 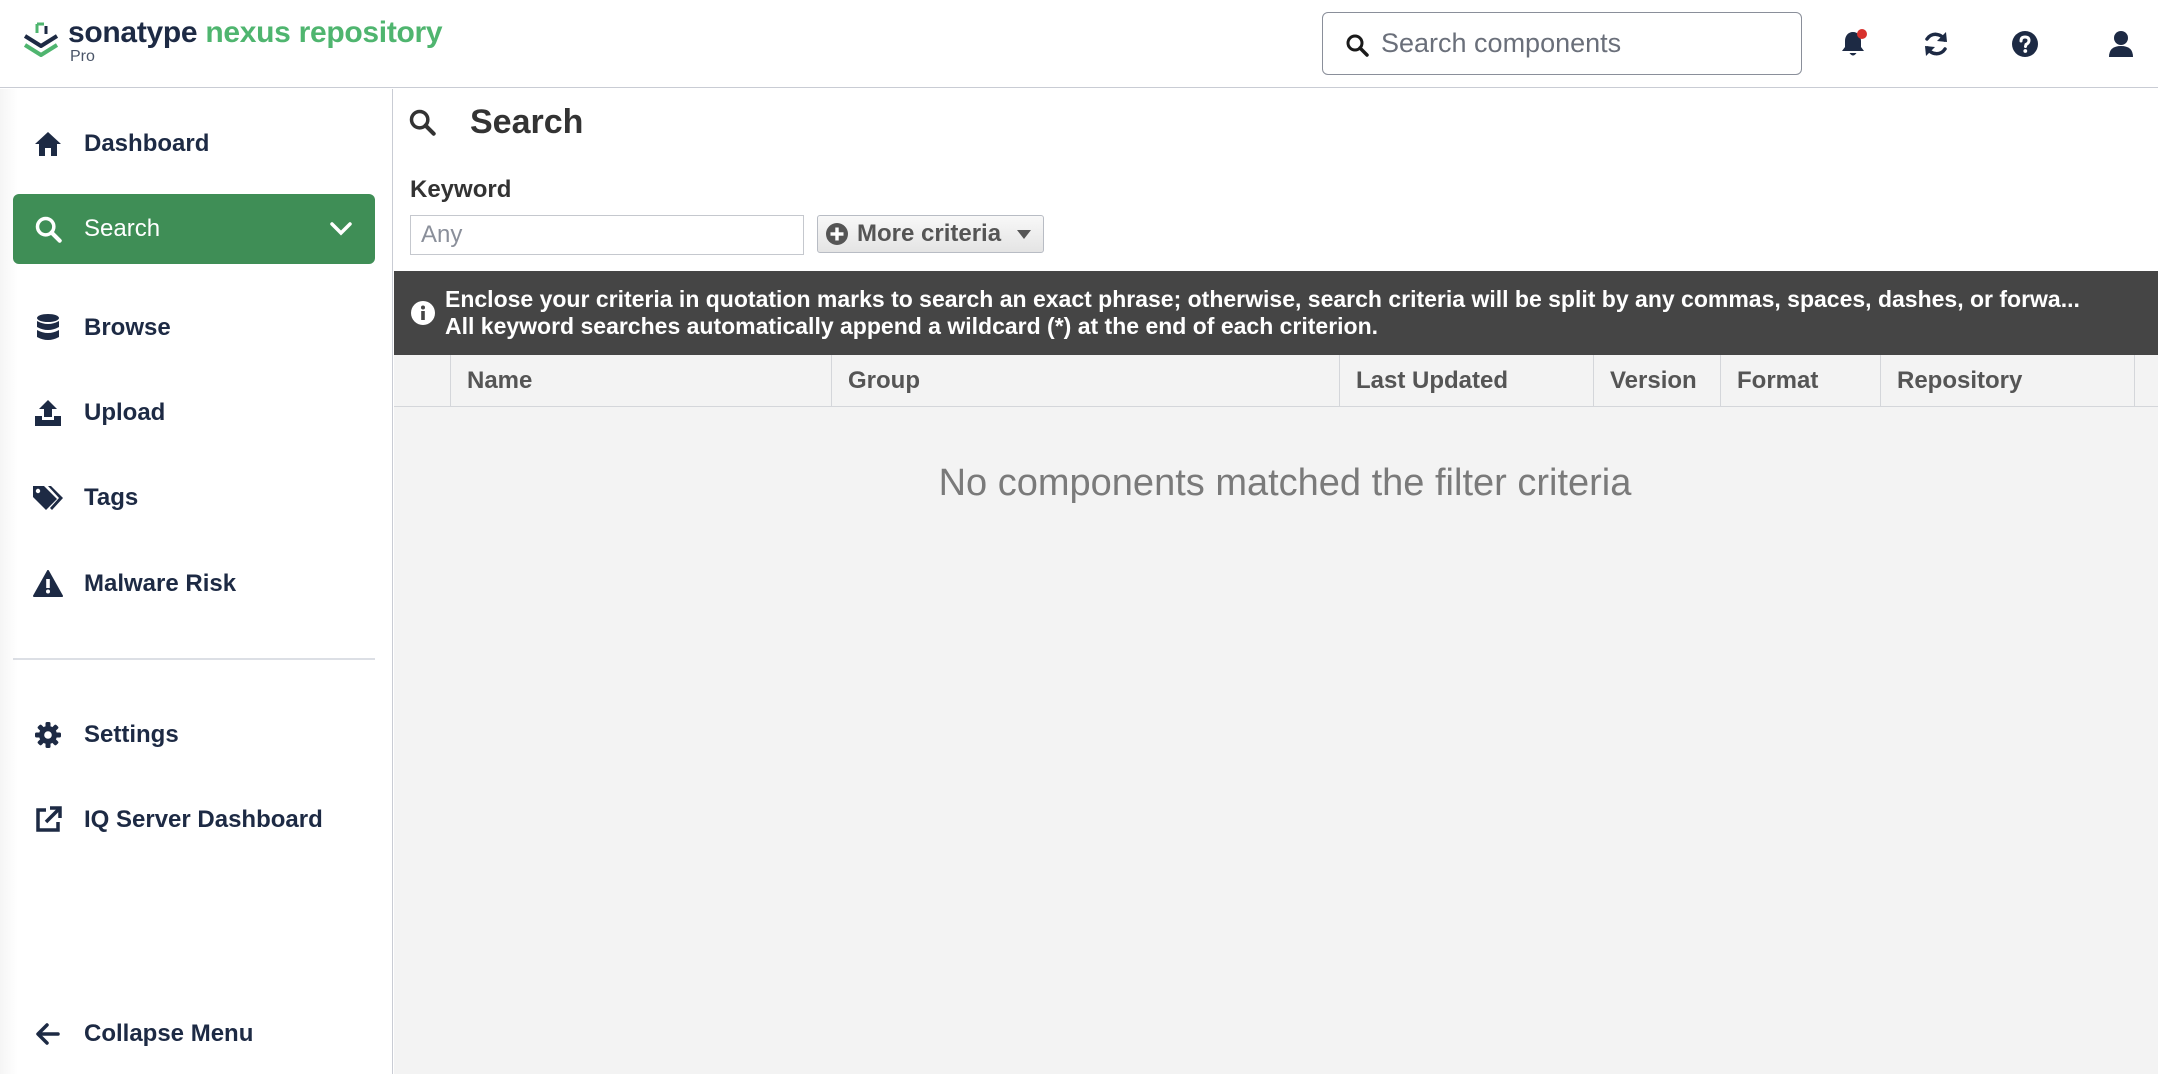 I want to click on component-search-box, so click(x=1562, y=43).